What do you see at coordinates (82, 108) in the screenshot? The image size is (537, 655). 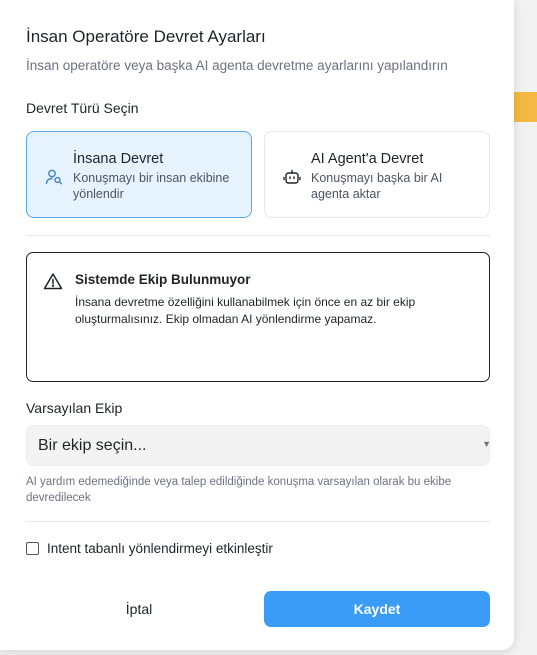 I see `handoff-type-label: Devret Türü Seçin` at bounding box center [82, 108].